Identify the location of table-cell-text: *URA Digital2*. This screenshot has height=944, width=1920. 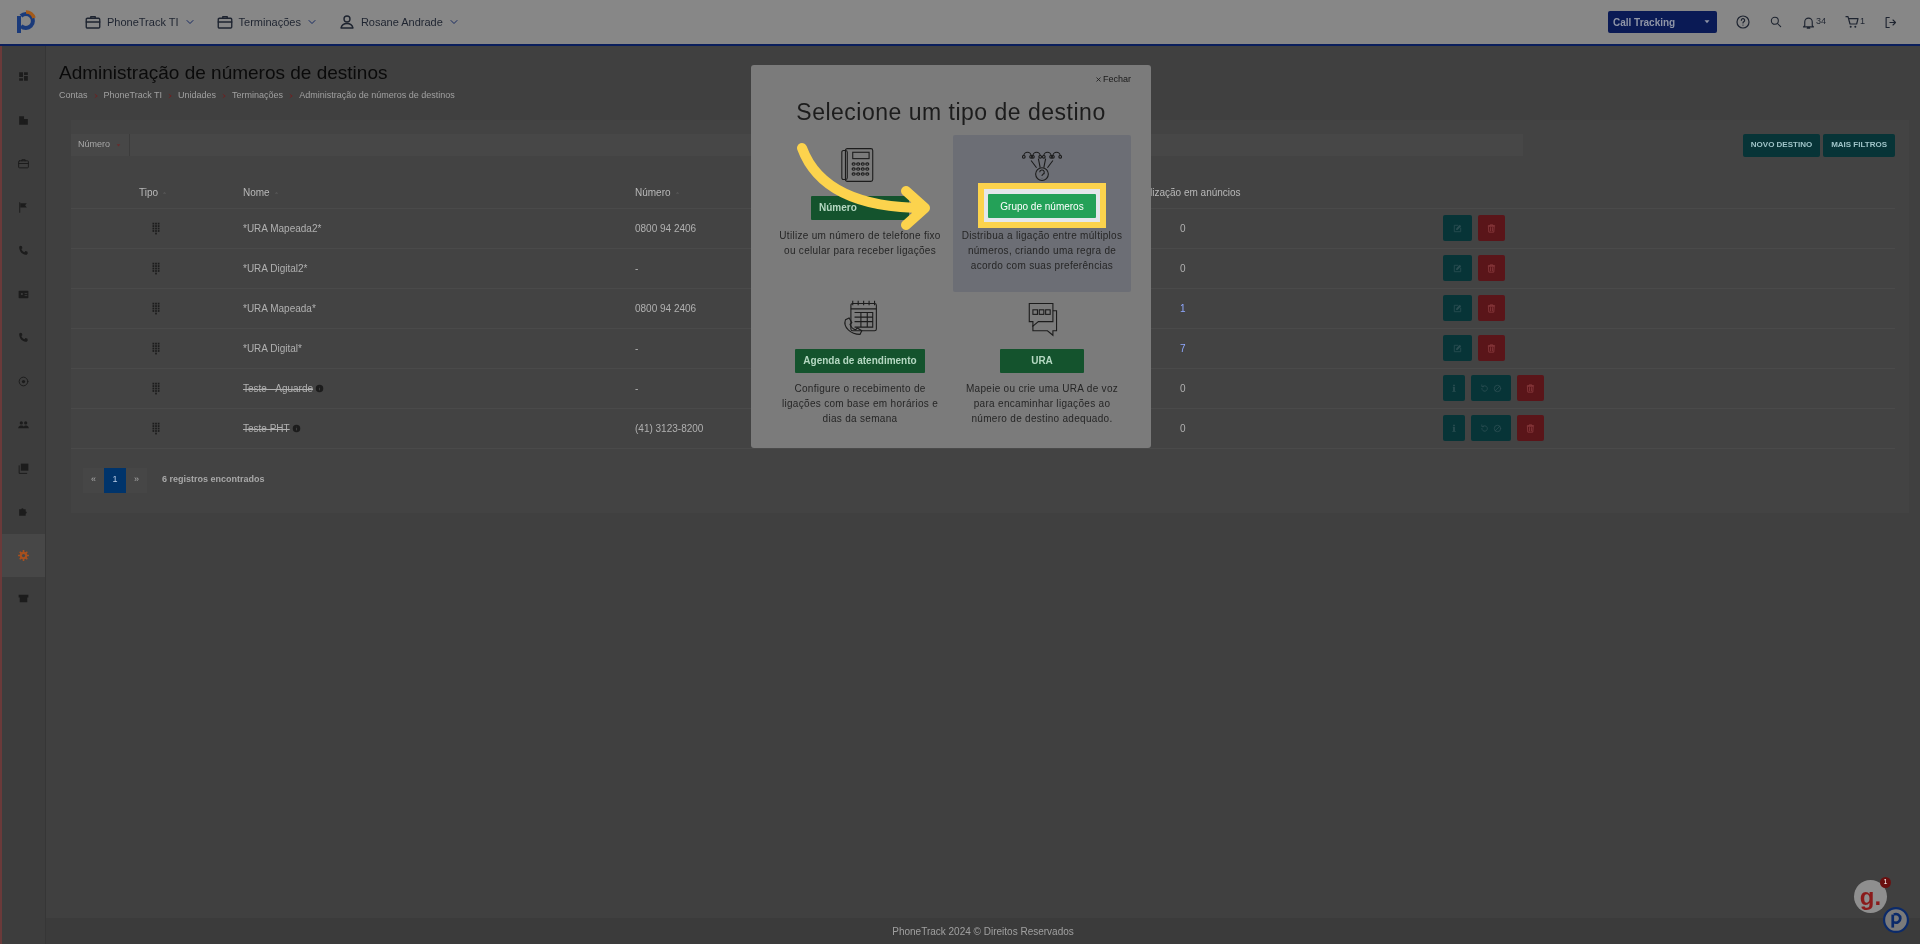
(275, 268).